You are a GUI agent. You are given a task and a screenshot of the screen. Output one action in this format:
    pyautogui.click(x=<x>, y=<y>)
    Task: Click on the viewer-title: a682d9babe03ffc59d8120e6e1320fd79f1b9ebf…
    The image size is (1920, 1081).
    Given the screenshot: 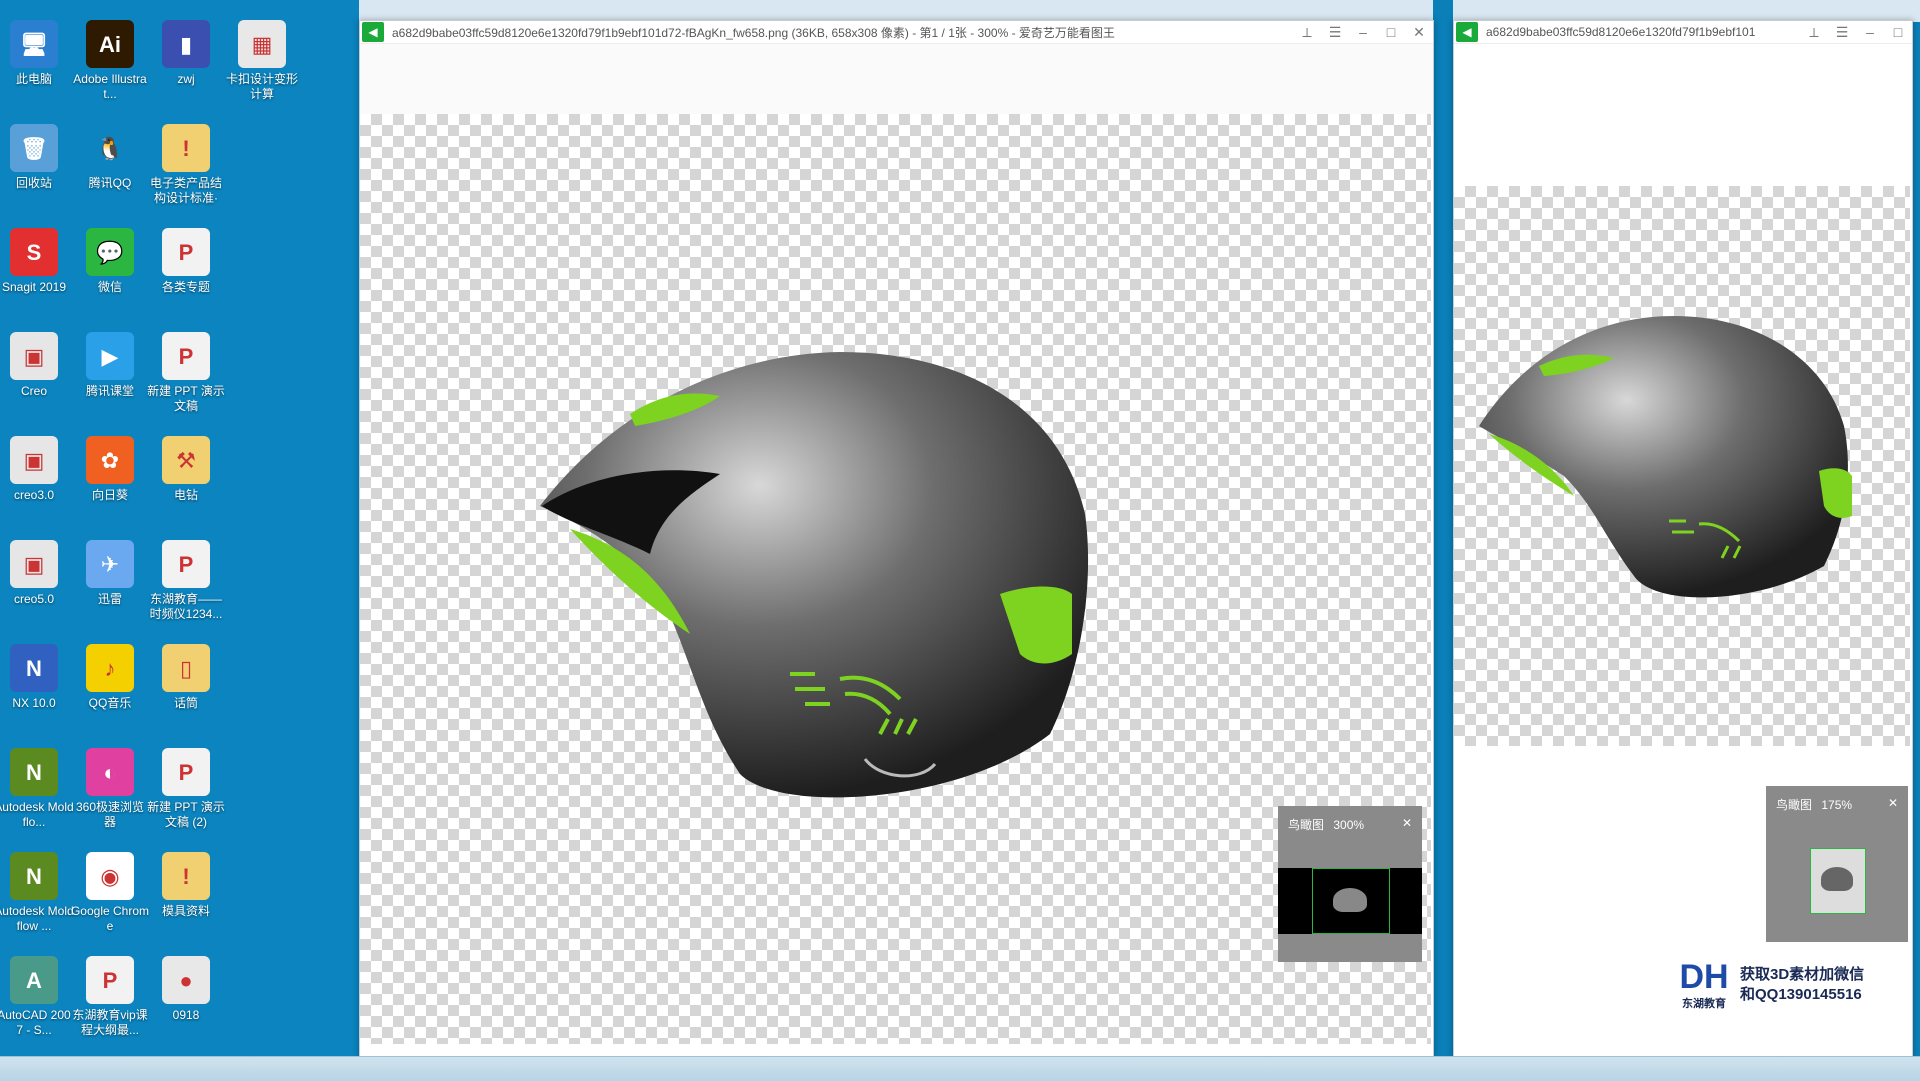 What is the action you would take?
    pyautogui.click(x=753, y=32)
    